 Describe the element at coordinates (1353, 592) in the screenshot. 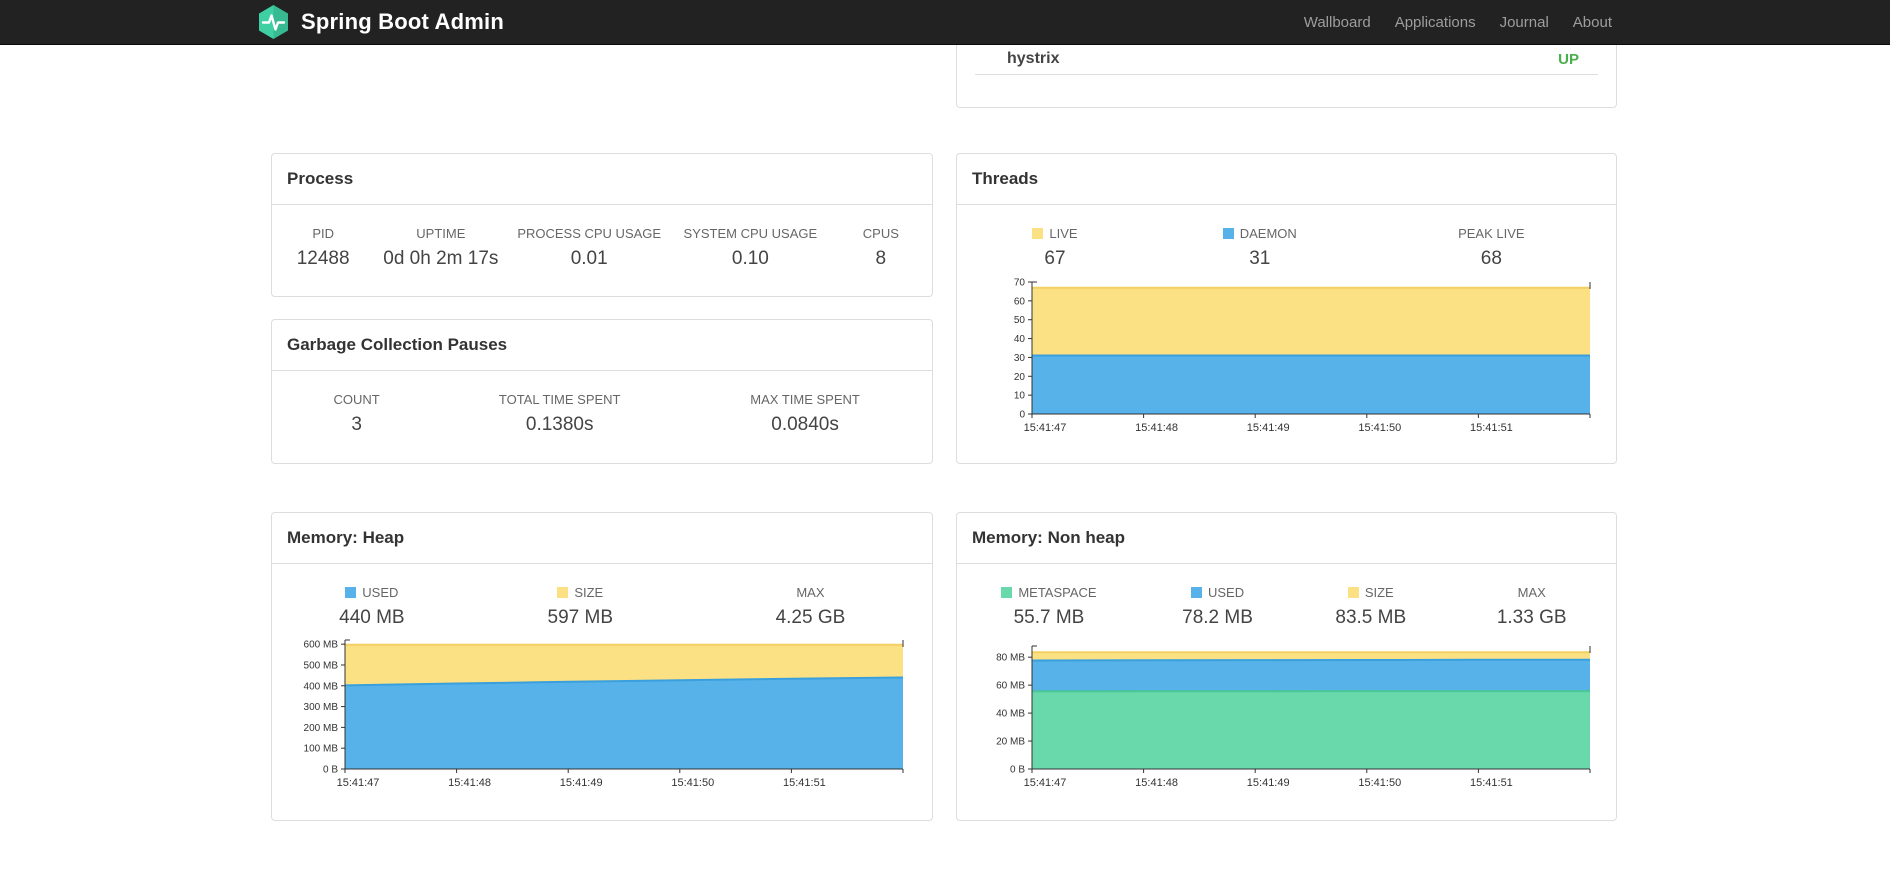

I see `size-legend-swatch` at that location.